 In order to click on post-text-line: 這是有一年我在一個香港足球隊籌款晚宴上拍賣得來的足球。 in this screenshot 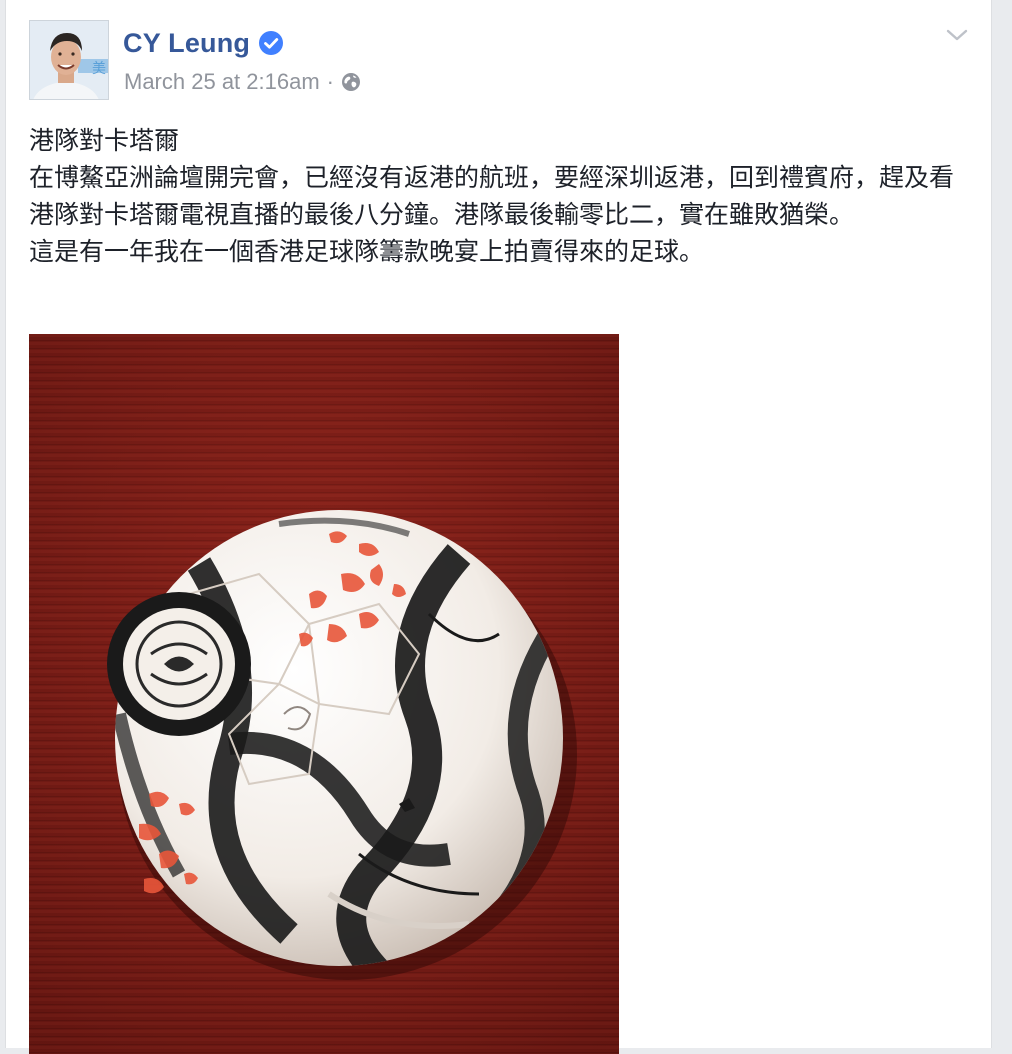, I will do `click(367, 251)`.